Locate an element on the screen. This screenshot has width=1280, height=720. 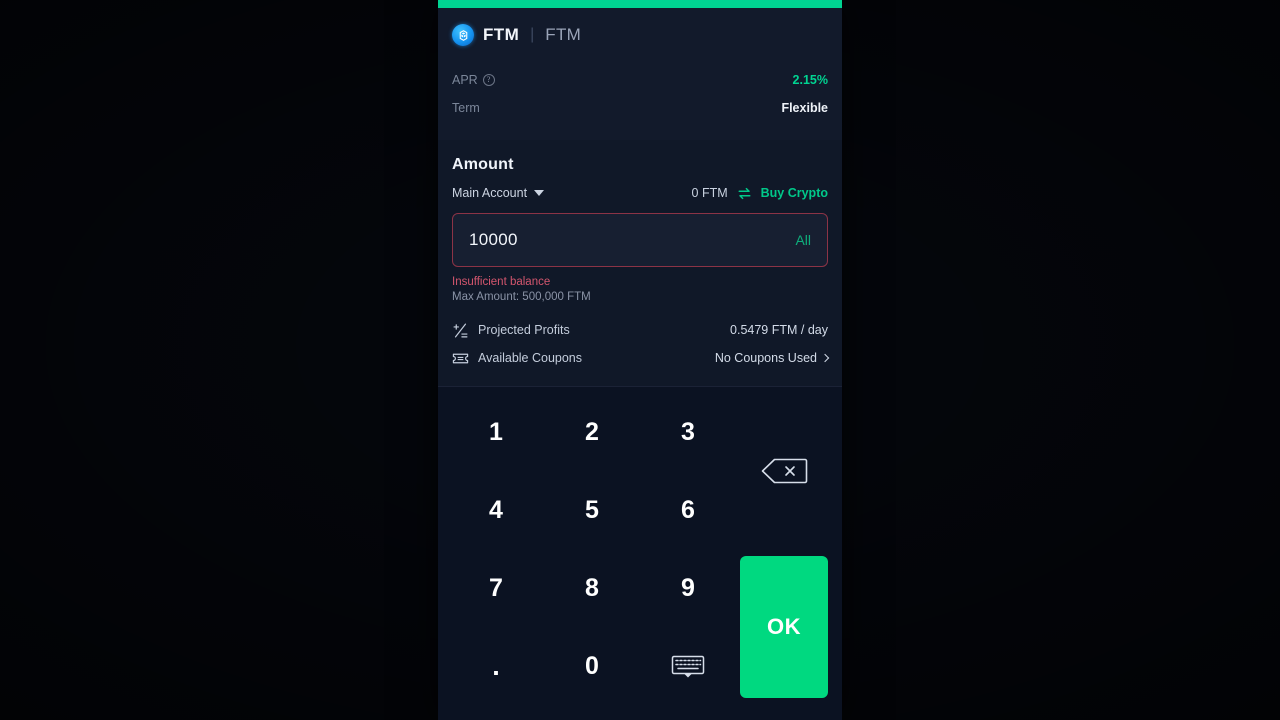
available-coupons-row: Available Coupons No Coupons Used is located at coordinates (641, 358).